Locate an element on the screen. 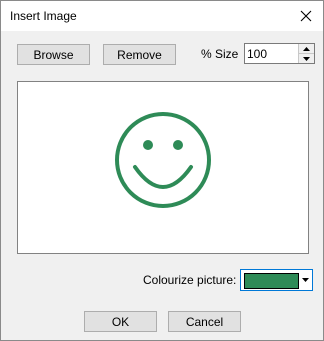 Image resolution: width=324 pixels, height=341 pixels. size-stepper: 100 is located at coordinates (279, 53).